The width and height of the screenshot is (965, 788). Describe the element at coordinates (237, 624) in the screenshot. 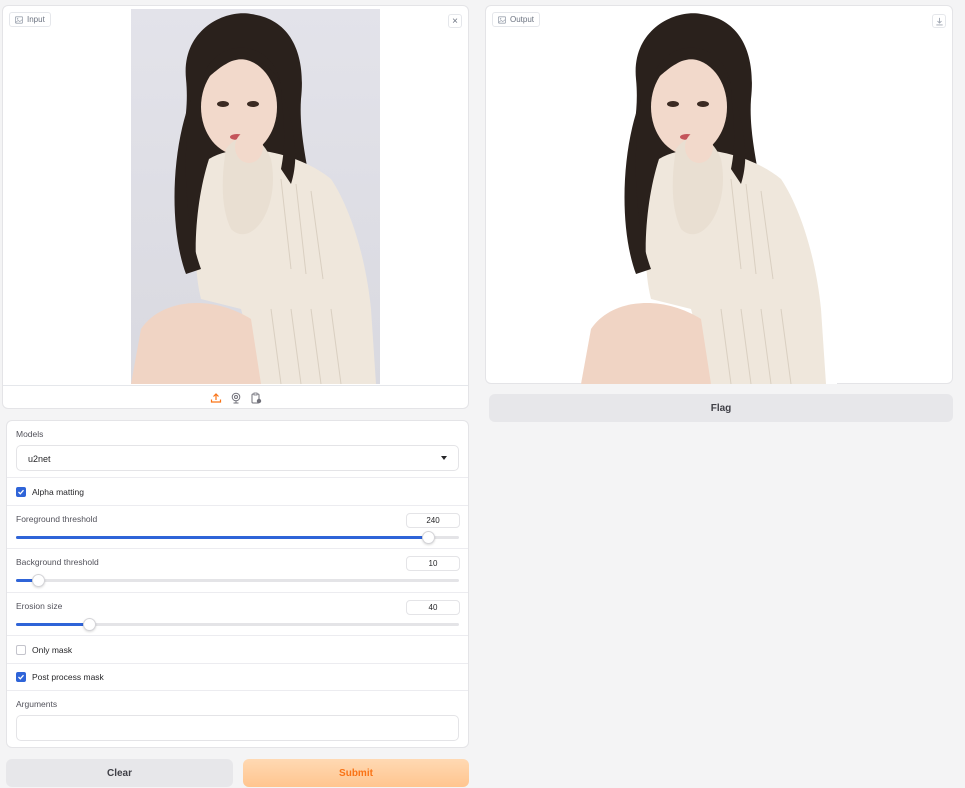

I see `erosion-size-slider` at that location.